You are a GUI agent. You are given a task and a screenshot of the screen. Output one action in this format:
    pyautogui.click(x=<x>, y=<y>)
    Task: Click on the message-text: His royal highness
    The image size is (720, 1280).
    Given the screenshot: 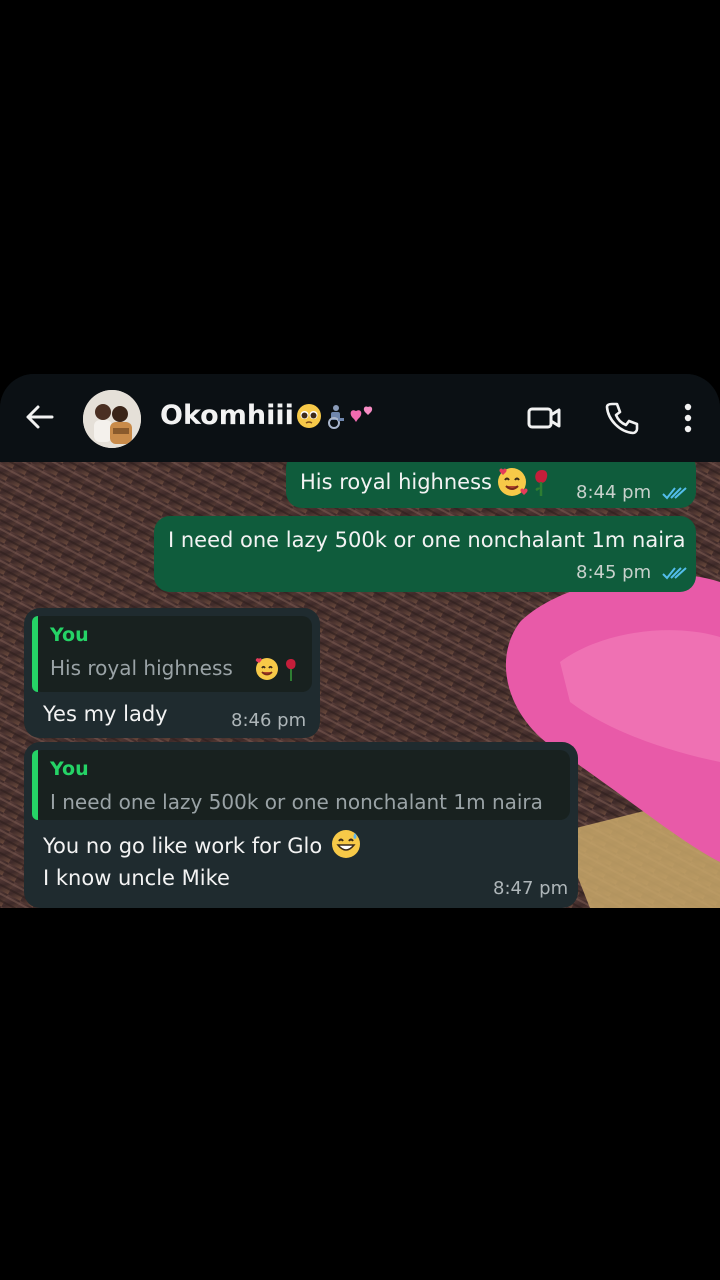 What is the action you would take?
    pyautogui.click(x=396, y=482)
    